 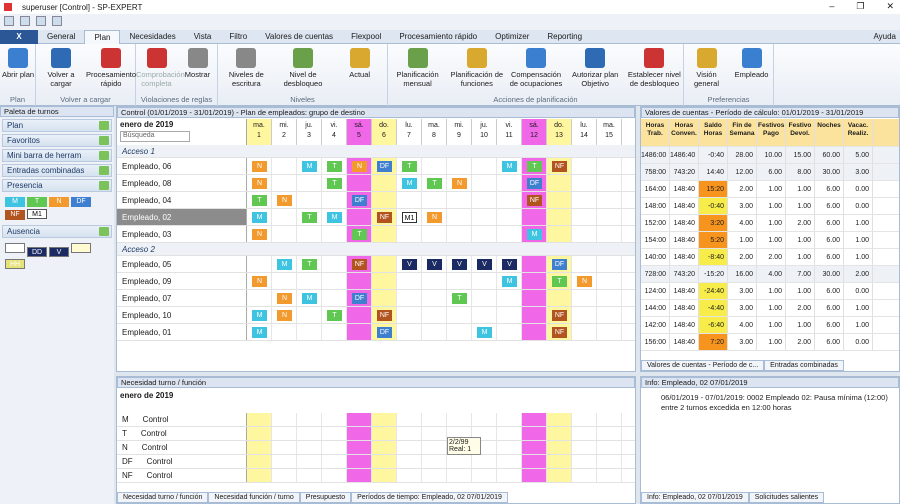 I want to click on shift-cell: DF, so click(x=384, y=332).